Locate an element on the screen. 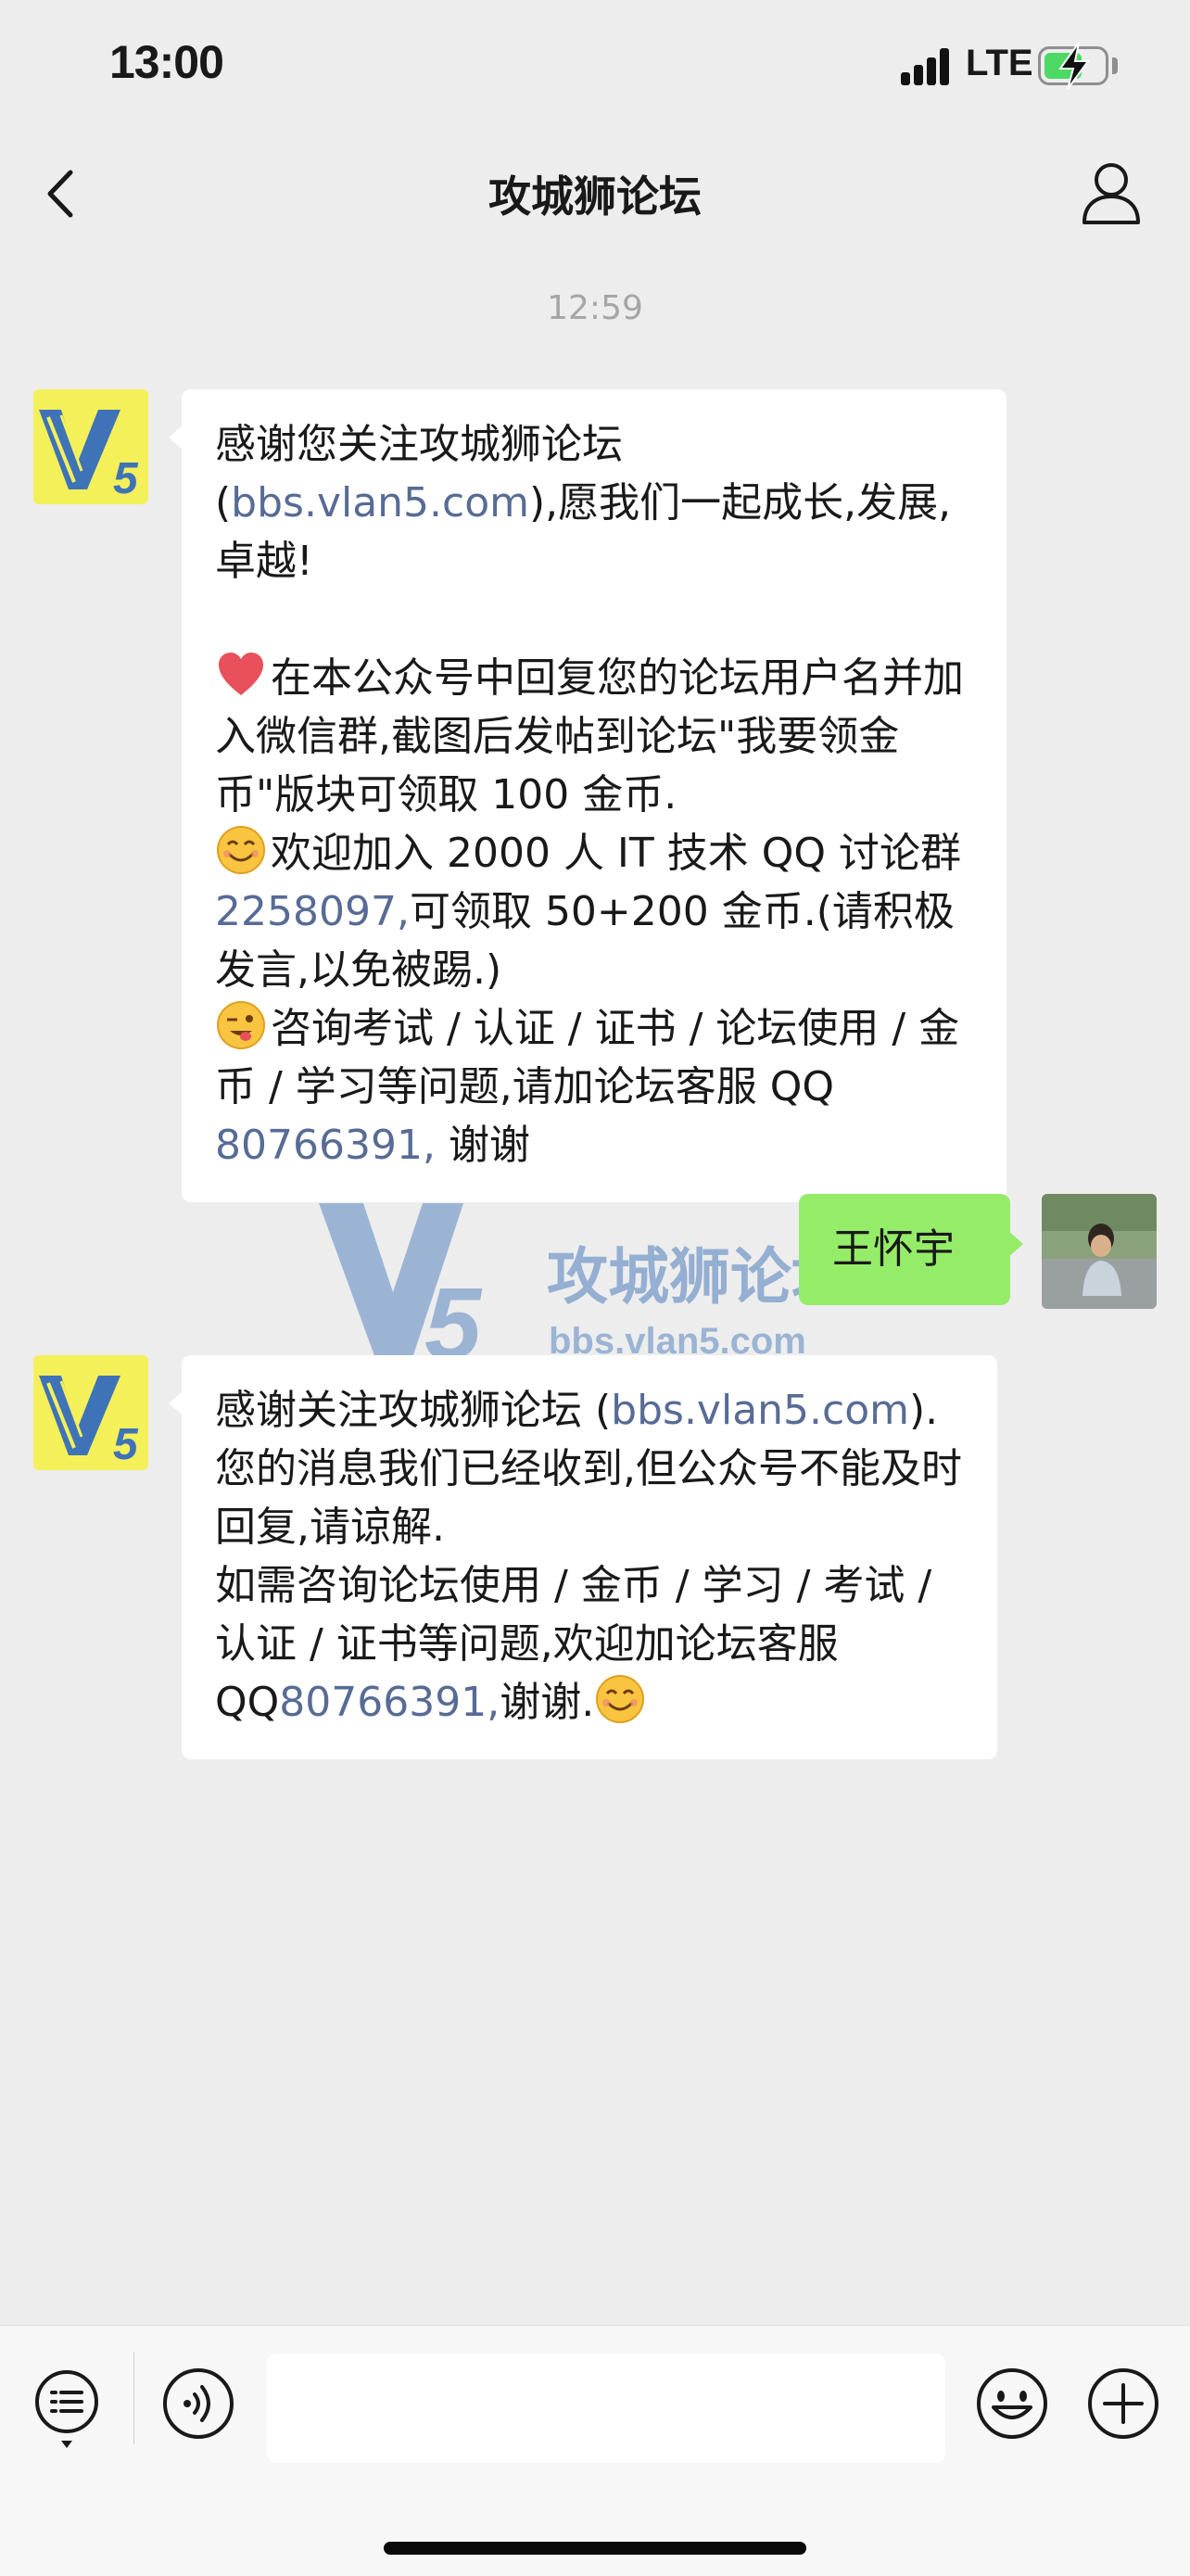  voice-icon is located at coordinates (198, 2404).